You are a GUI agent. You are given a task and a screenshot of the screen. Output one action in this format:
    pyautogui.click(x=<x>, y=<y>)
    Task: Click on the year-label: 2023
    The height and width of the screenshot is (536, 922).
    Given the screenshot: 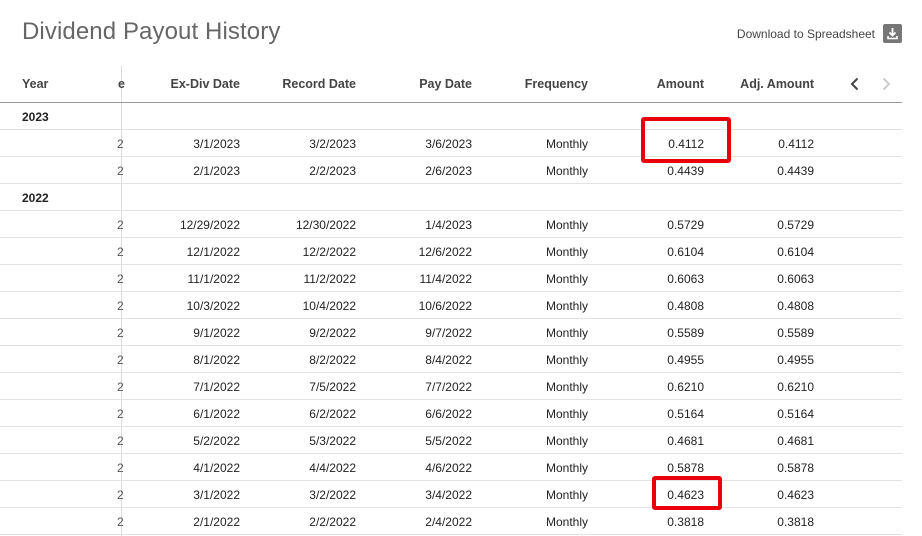 What is the action you would take?
    pyautogui.click(x=35, y=117)
    